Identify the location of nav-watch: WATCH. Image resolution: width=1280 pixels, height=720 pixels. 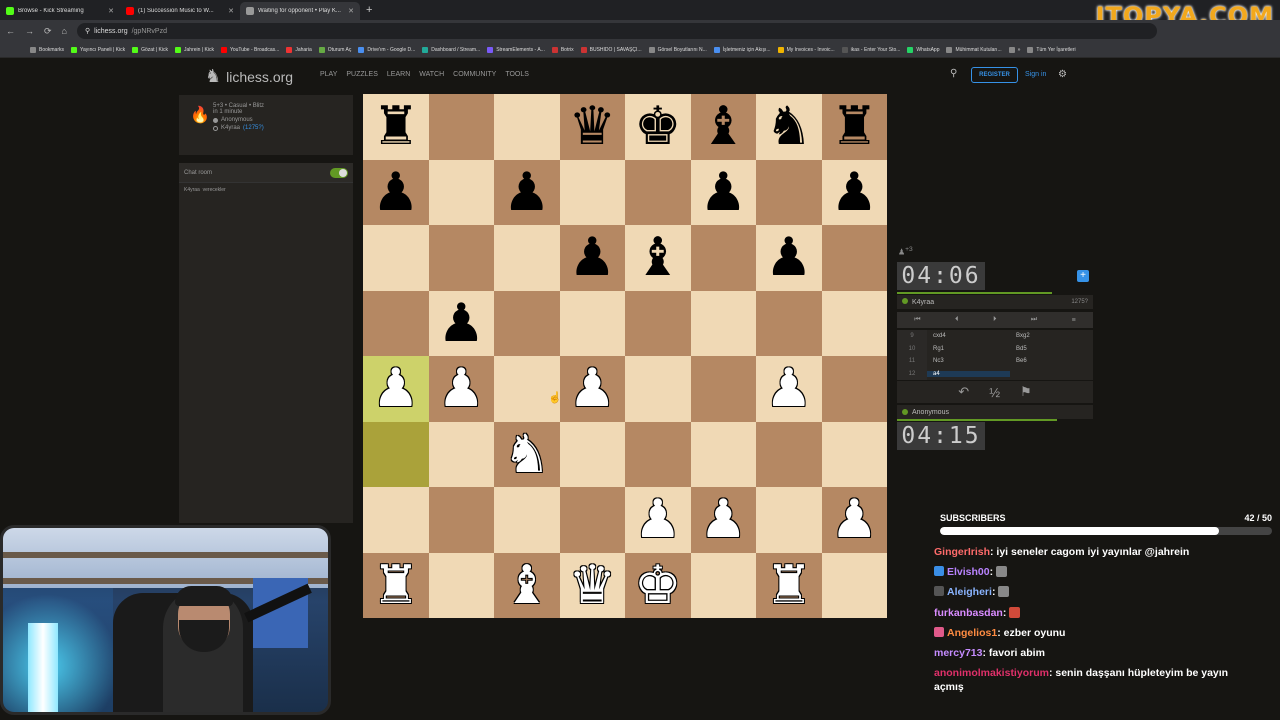
(431, 74).